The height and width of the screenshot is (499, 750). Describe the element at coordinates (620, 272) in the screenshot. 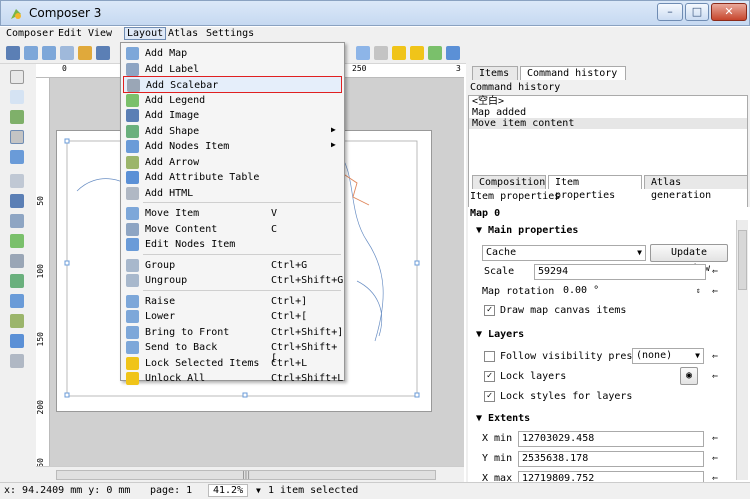

I see `scale-field: 59294` at that location.